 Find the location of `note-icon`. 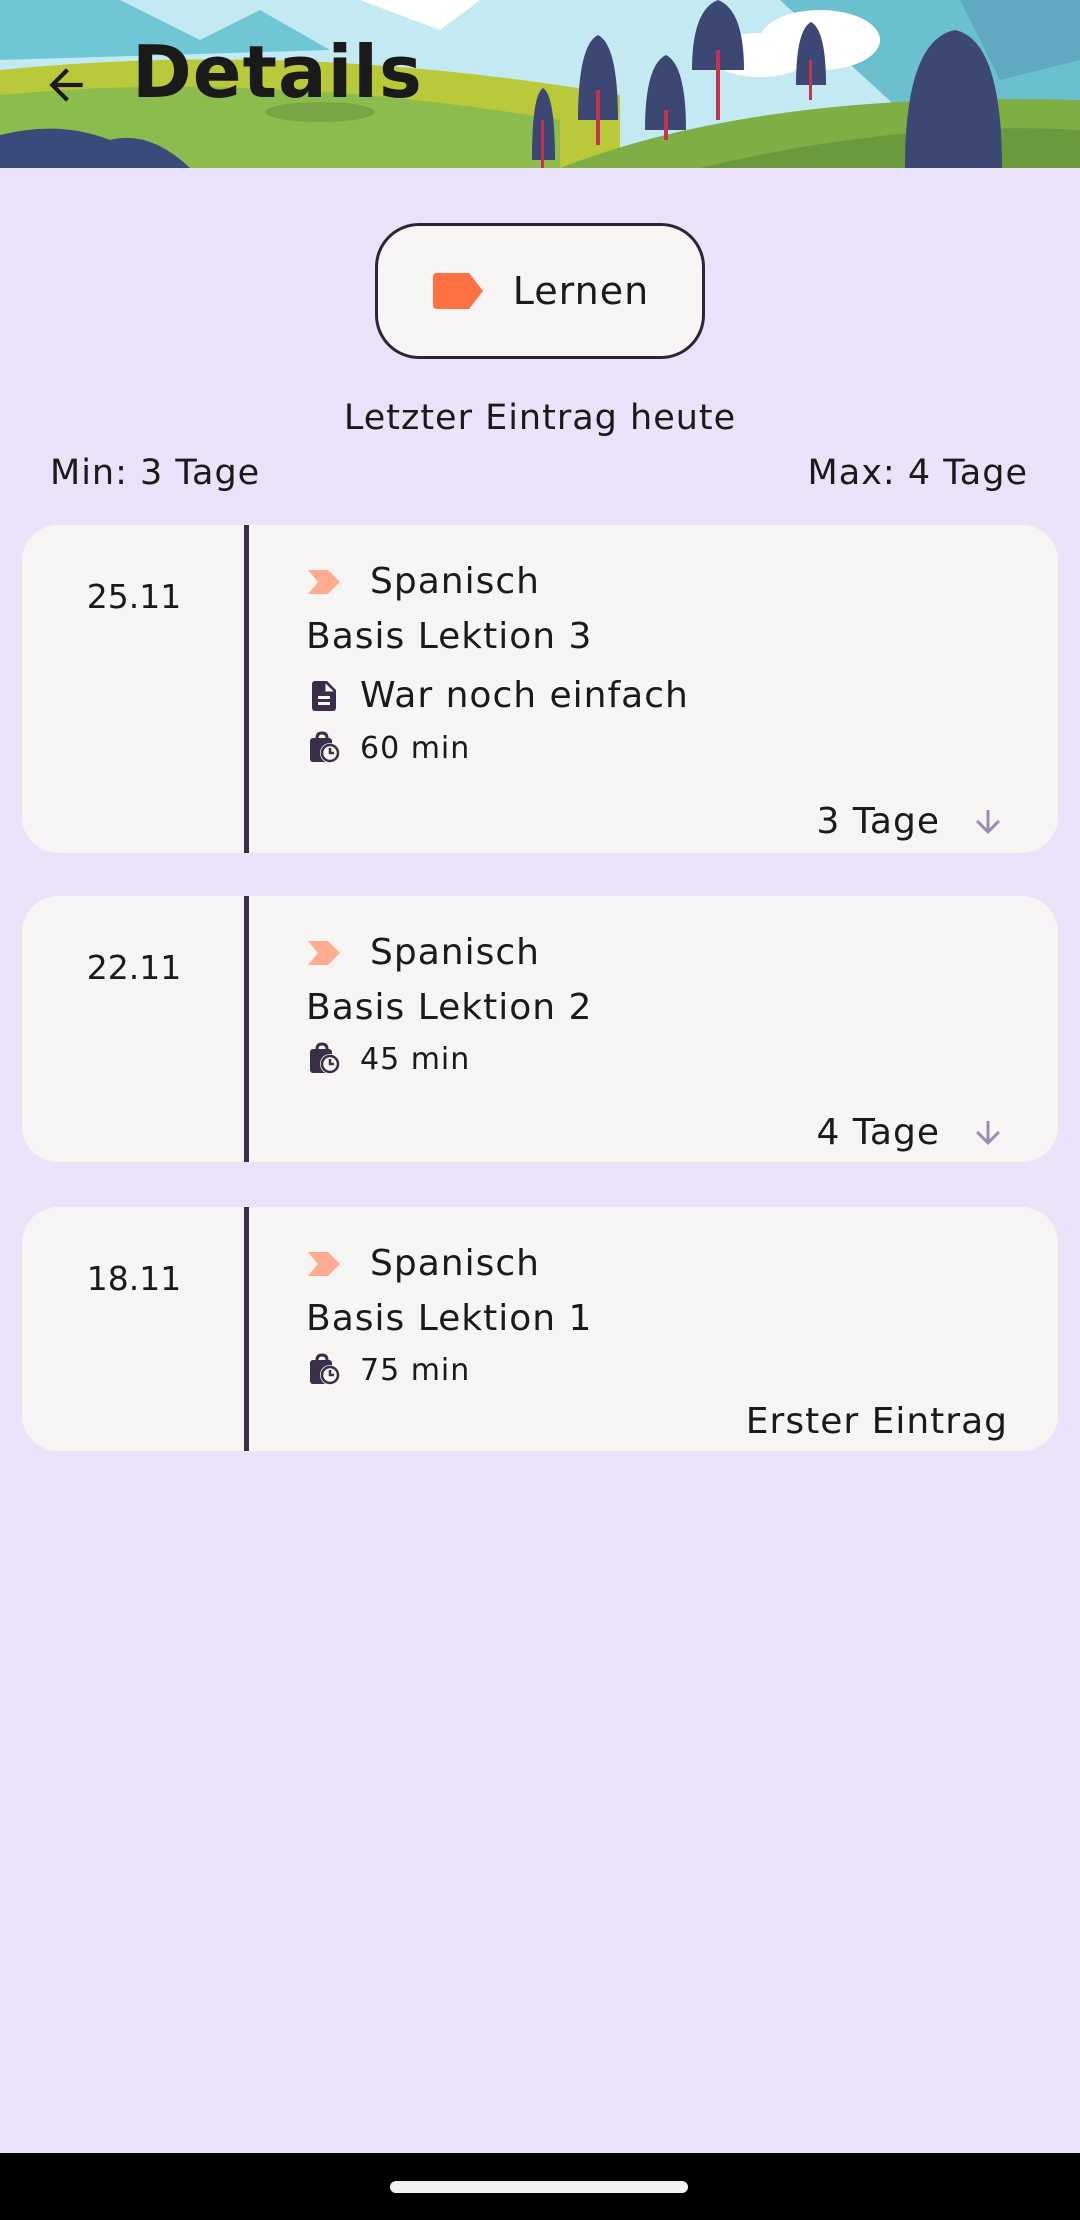

note-icon is located at coordinates (324, 695).